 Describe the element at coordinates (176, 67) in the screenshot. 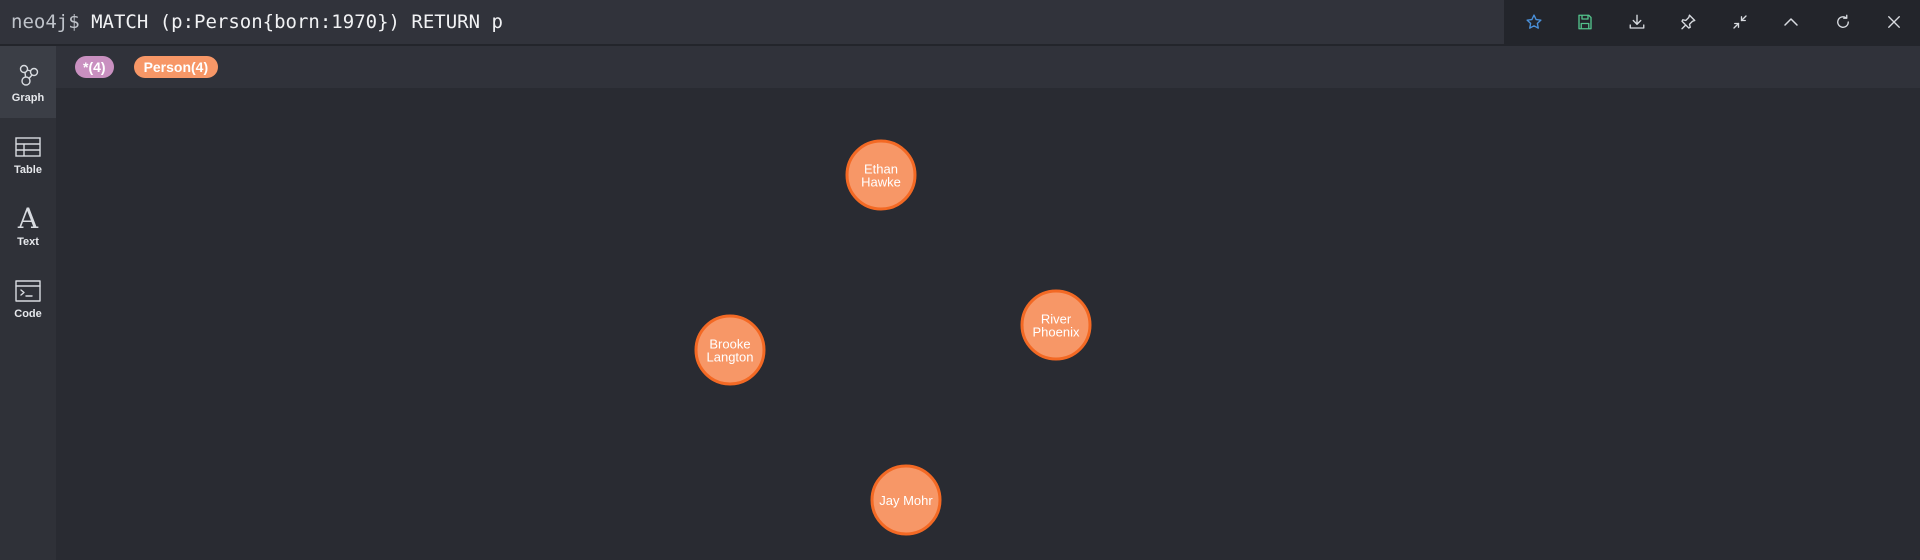

I see `person-label-pill: Person(4)` at that location.